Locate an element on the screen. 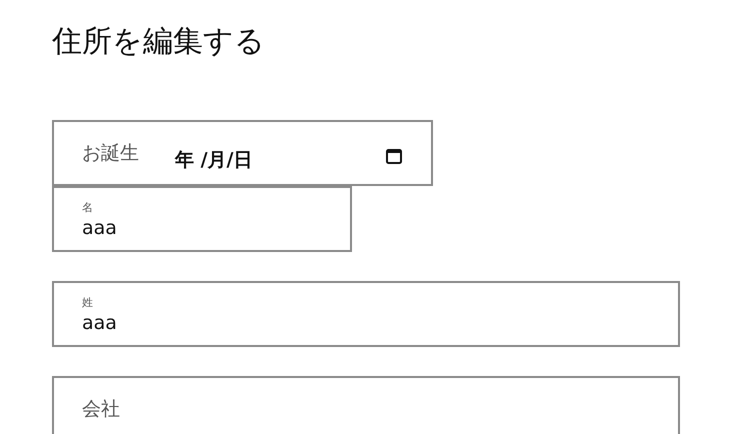 The image size is (732, 434). input-value: aaa is located at coordinates (332, 323).